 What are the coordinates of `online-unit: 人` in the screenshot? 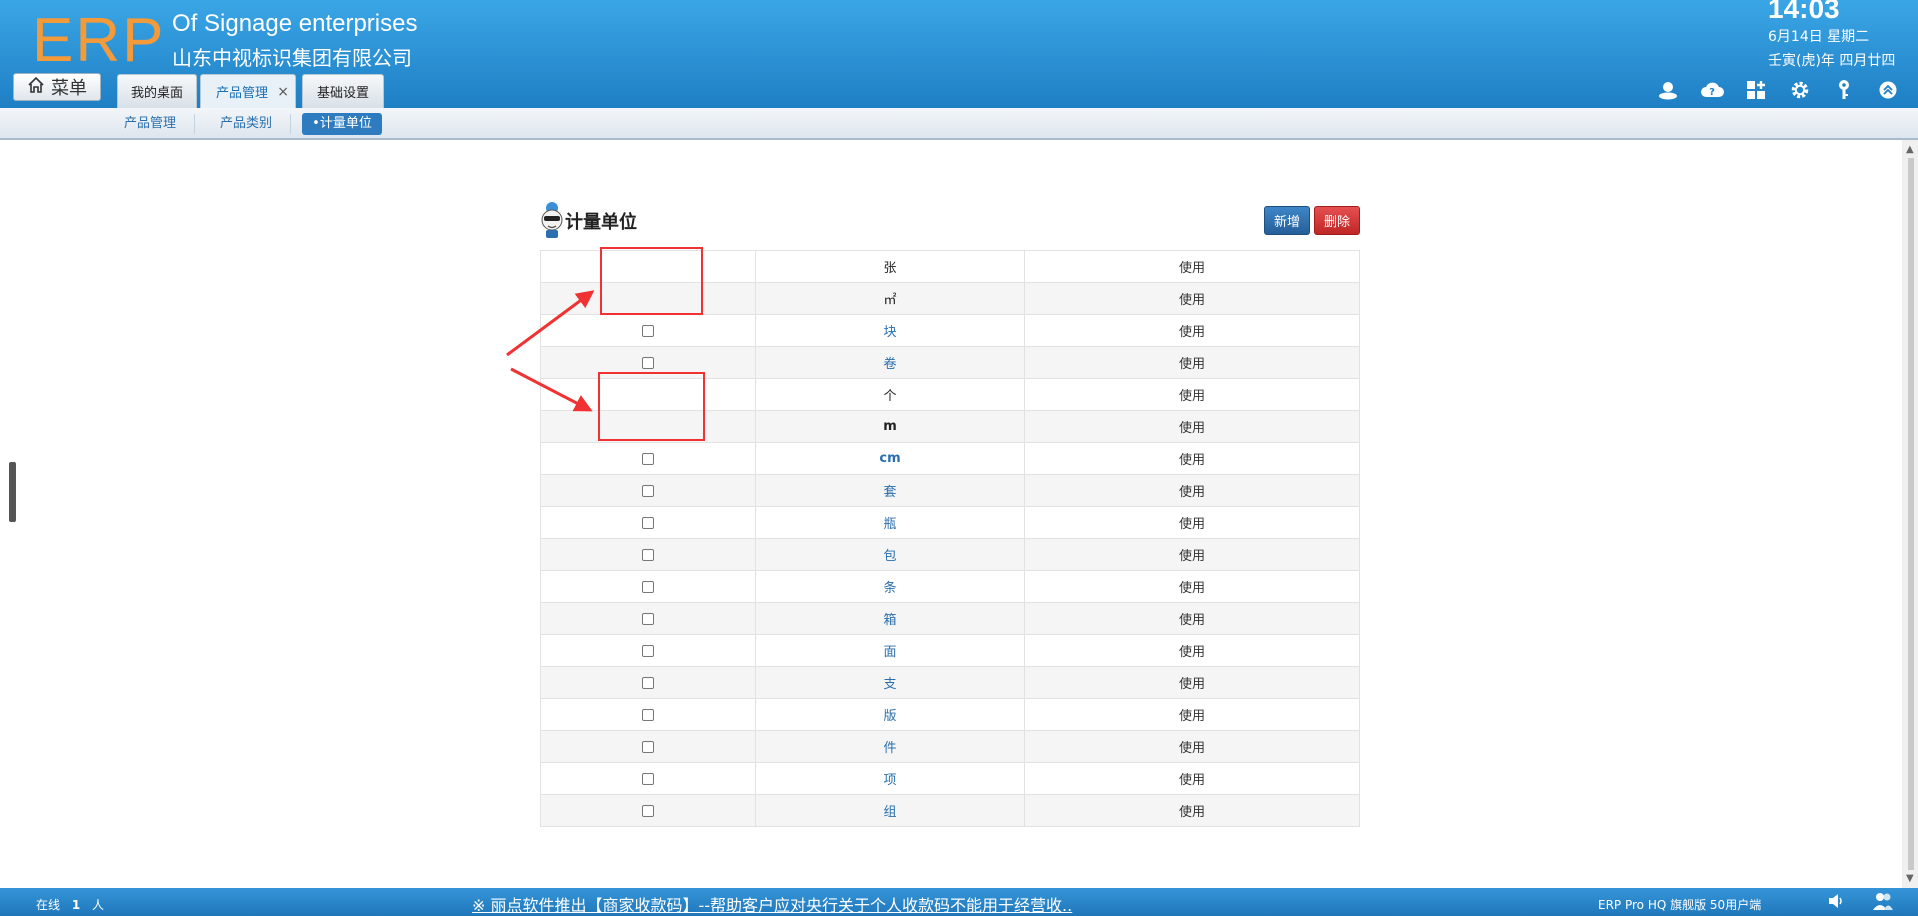 It's located at (98, 905).